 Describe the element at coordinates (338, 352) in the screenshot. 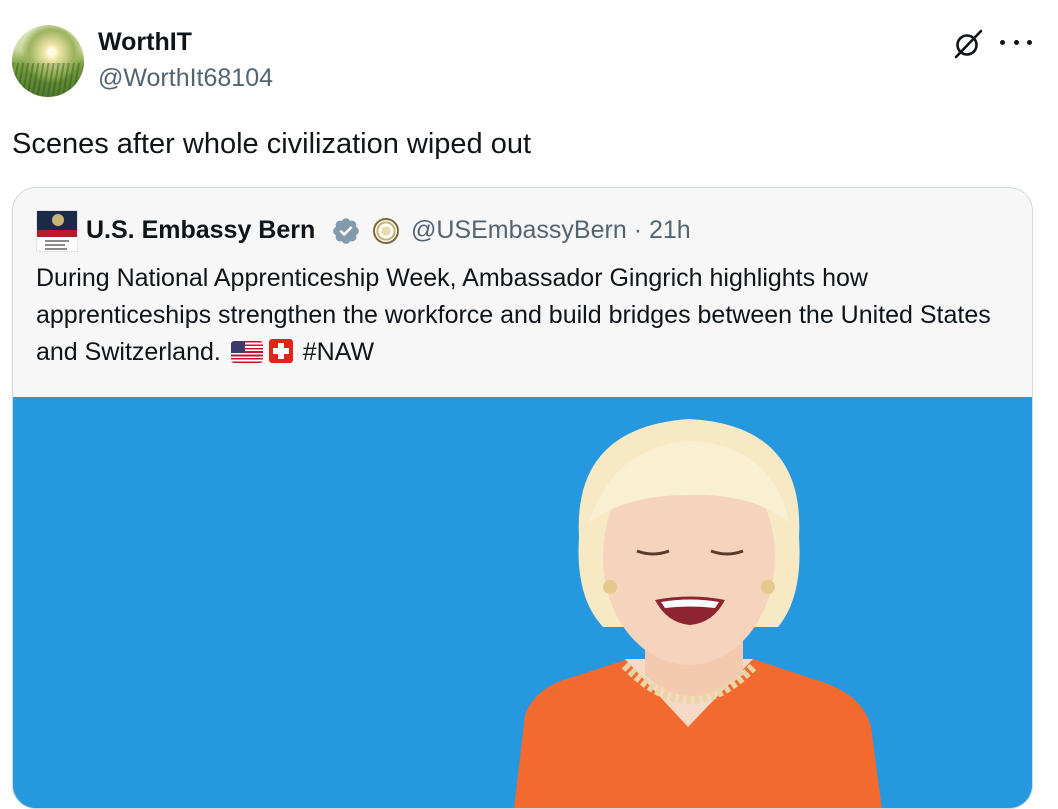

I see `hashtag-link: #NAW` at that location.